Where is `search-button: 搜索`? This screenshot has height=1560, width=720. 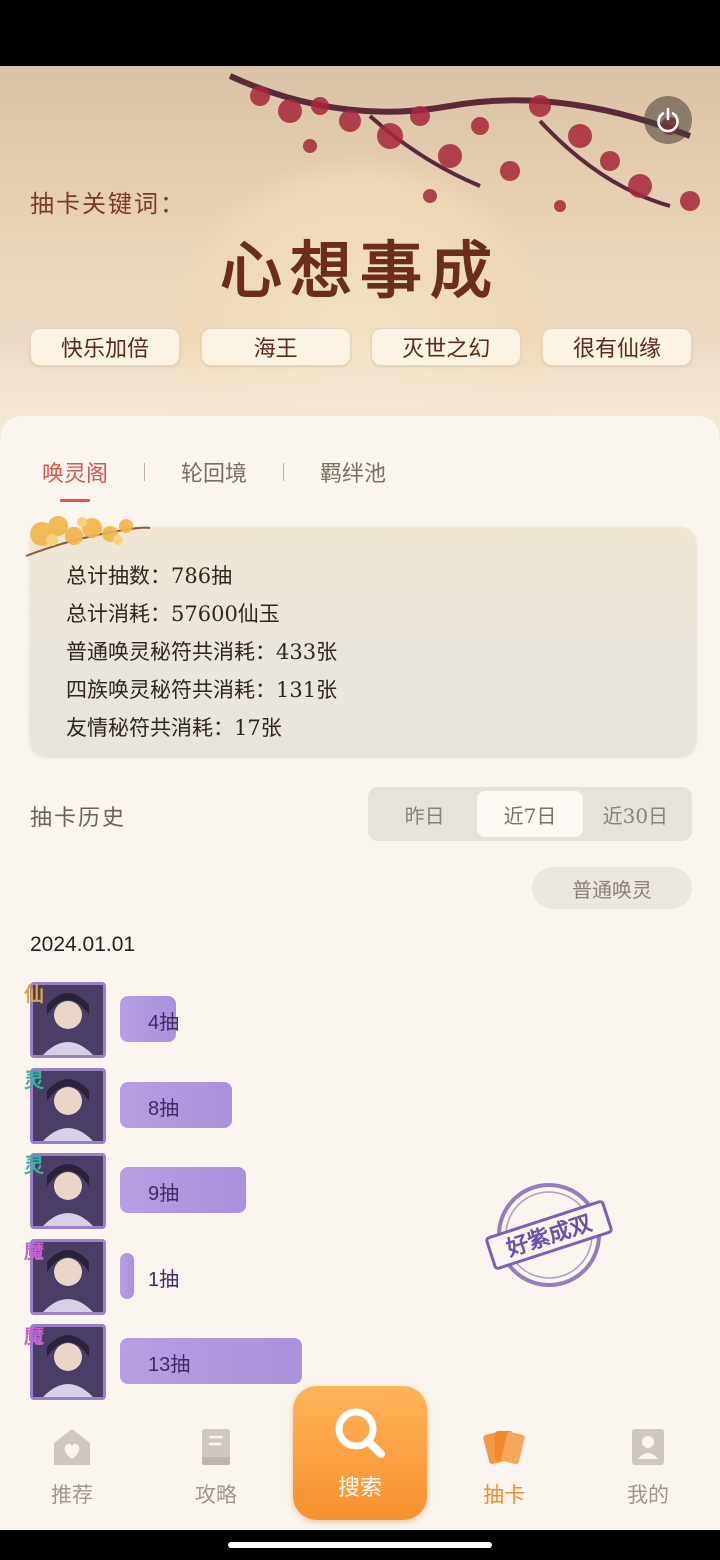
search-button: 搜索 is located at coordinates (360, 1453).